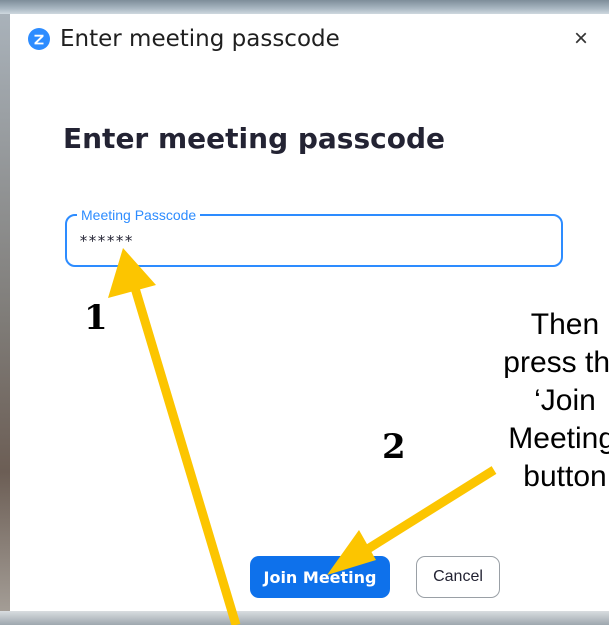 The image size is (609, 625). What do you see at coordinates (139, 215) in the screenshot?
I see `passcode-field-label: Meeting Passcode` at bounding box center [139, 215].